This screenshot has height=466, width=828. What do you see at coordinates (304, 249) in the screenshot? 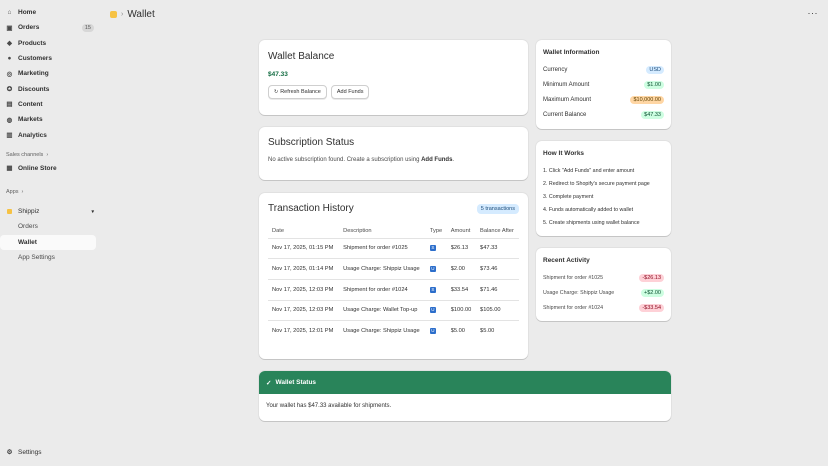
I see `date-cell: Nov 17, 2025, 01:15 PM` at bounding box center [304, 249].